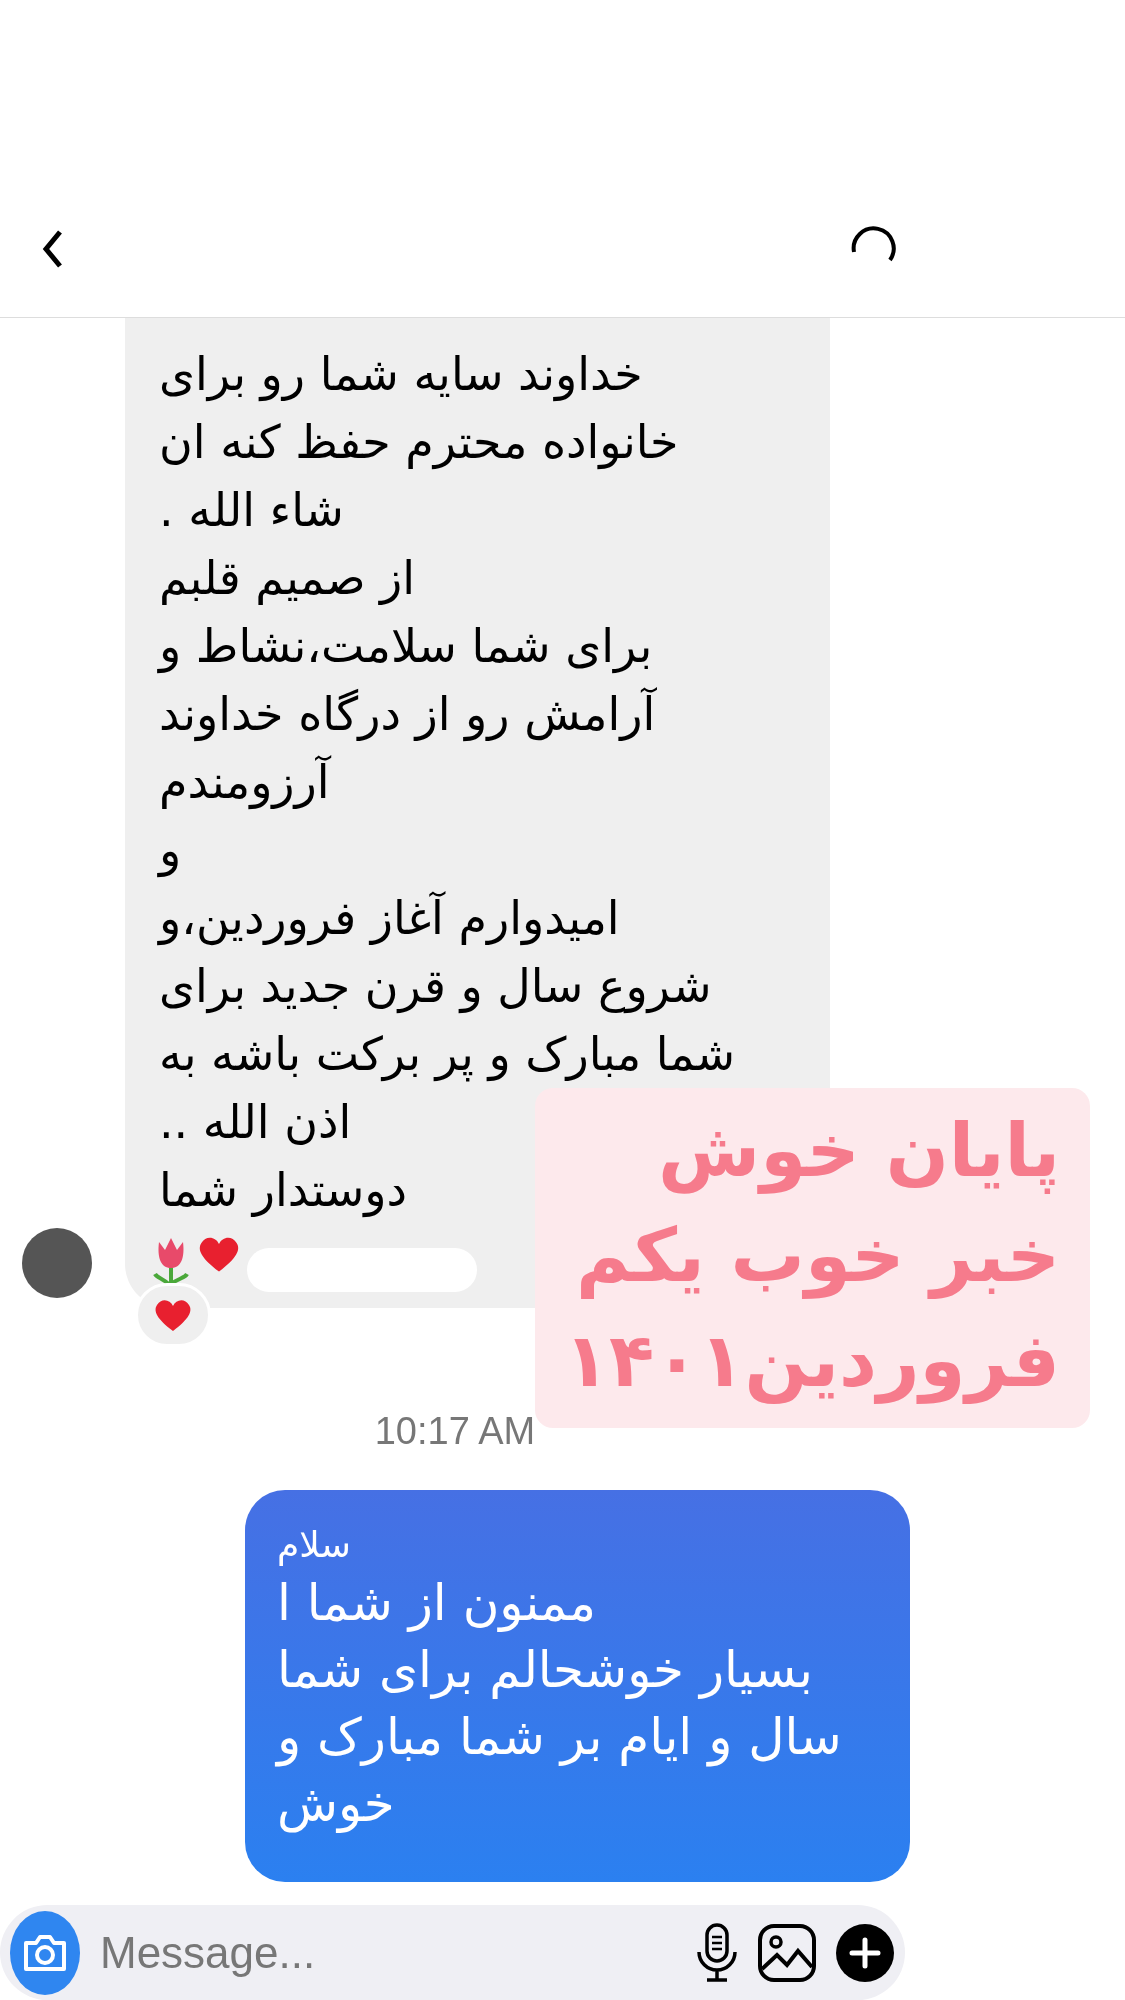  I want to click on message-line: شروع سال و قرن جدید برای, so click(436, 987).